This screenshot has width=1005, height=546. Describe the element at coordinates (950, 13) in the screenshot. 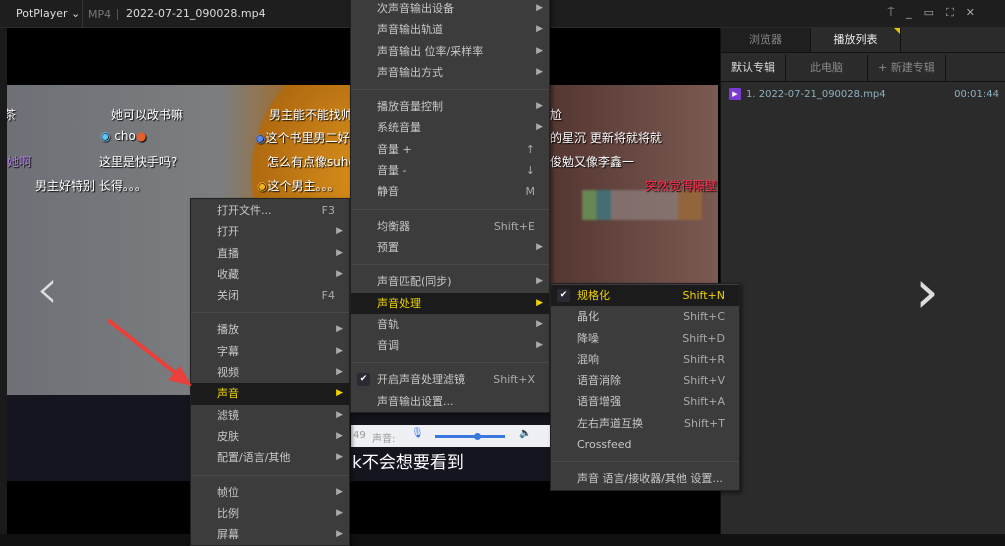

I see `fullscreen-icon: ⛶` at that location.